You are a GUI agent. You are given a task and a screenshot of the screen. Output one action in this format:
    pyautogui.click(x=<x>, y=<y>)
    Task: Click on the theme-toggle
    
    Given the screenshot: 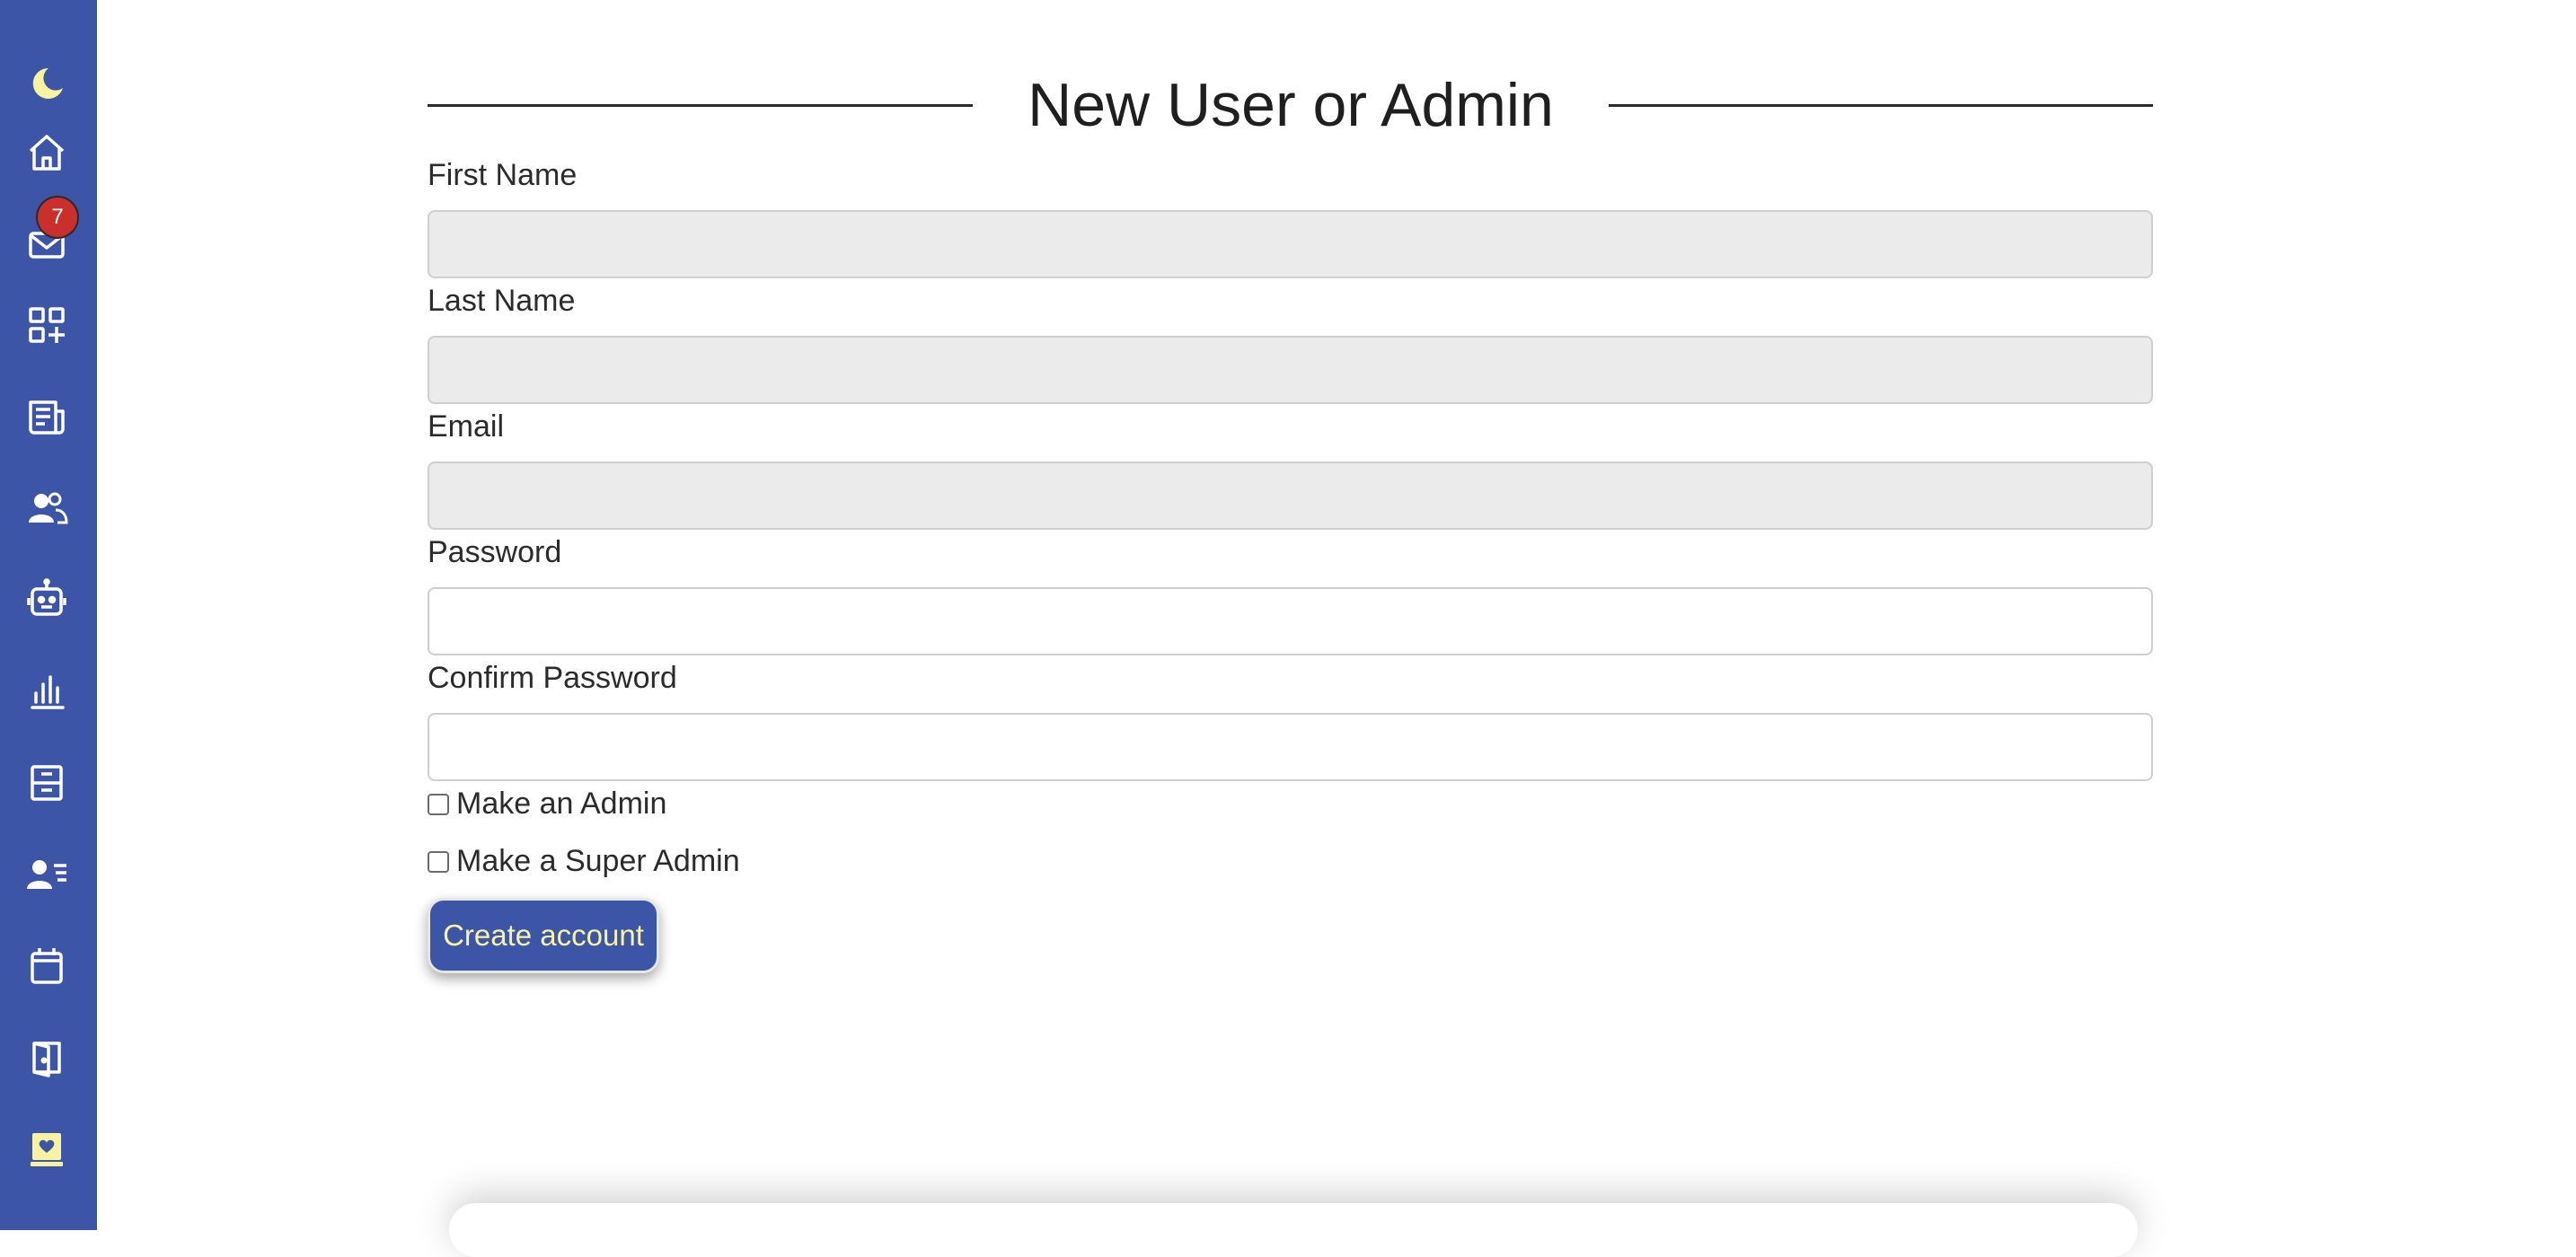 What is the action you would take?
    pyautogui.click(x=47, y=83)
    